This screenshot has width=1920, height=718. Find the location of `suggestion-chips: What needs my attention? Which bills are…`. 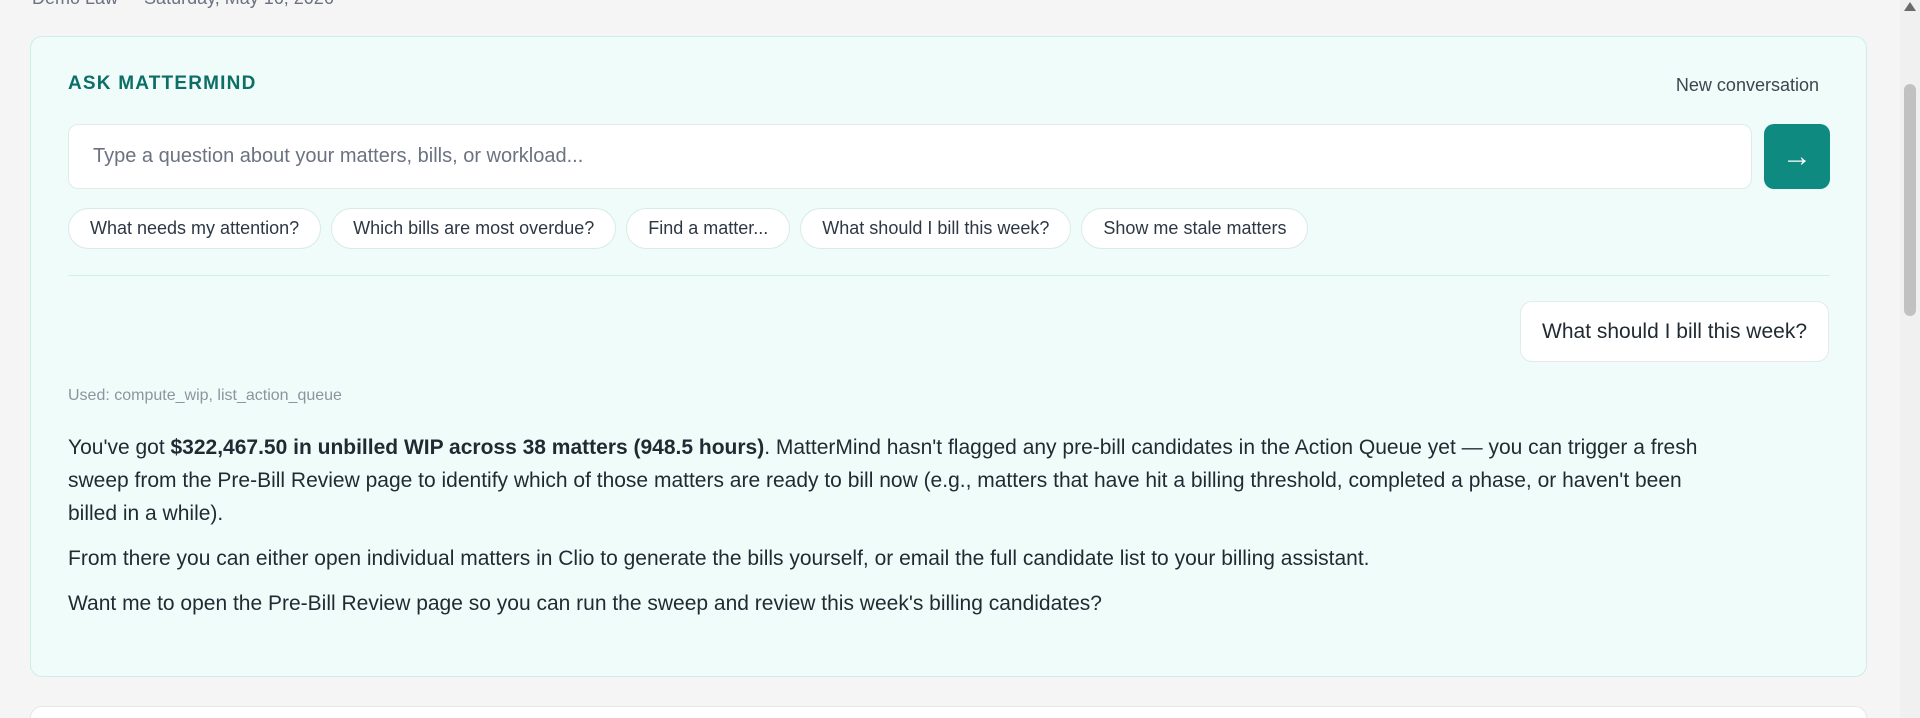

suggestion-chips: What needs my attention? Which bills are… is located at coordinates (688, 228).